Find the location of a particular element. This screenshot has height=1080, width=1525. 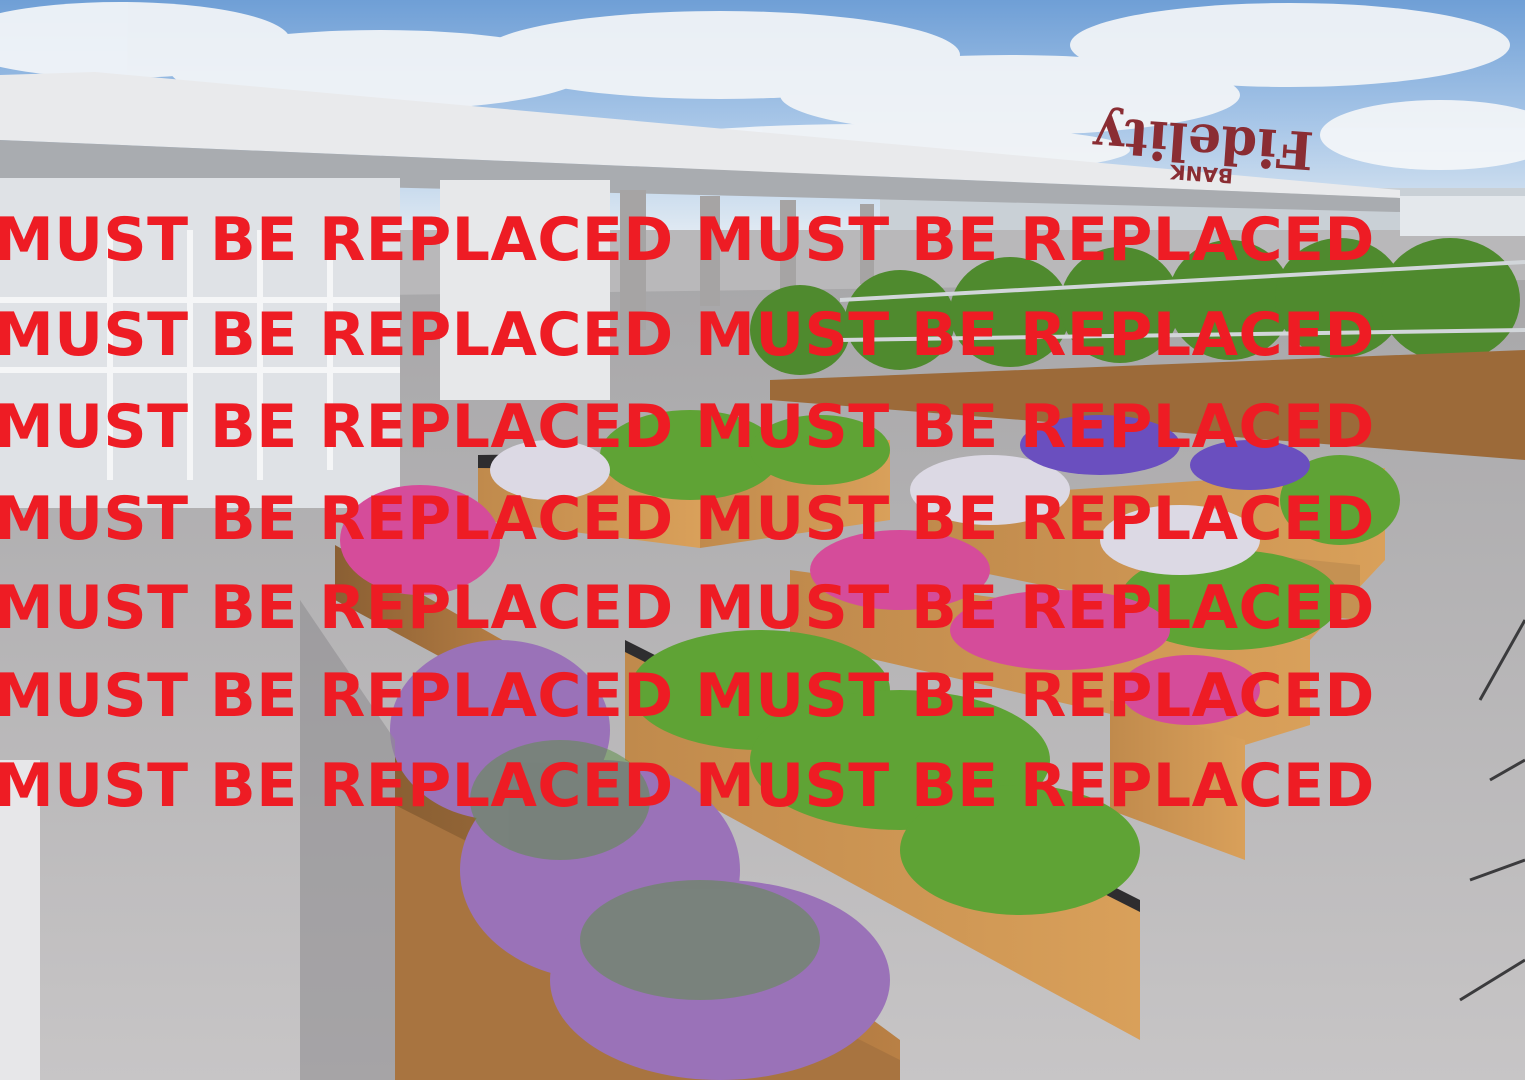

left-wall is located at coordinates (20, 920).